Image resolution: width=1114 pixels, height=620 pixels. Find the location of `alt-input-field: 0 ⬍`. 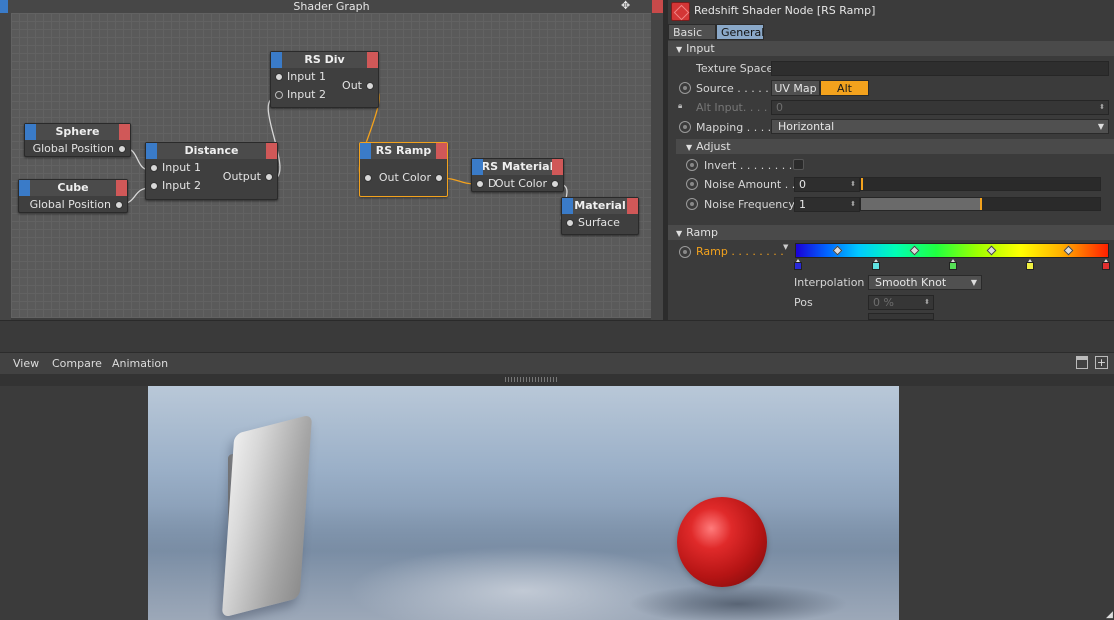

alt-input-field: 0 ⬍ is located at coordinates (940, 107).